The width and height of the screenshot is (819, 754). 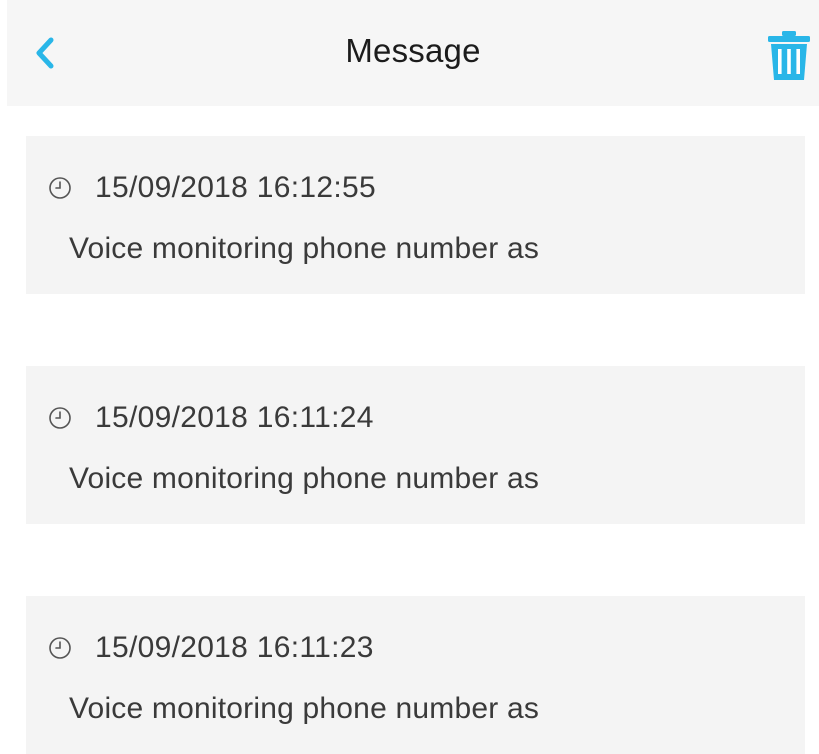 I want to click on message-timestamp: 15/09/2018 16:12:55, so click(x=235, y=187).